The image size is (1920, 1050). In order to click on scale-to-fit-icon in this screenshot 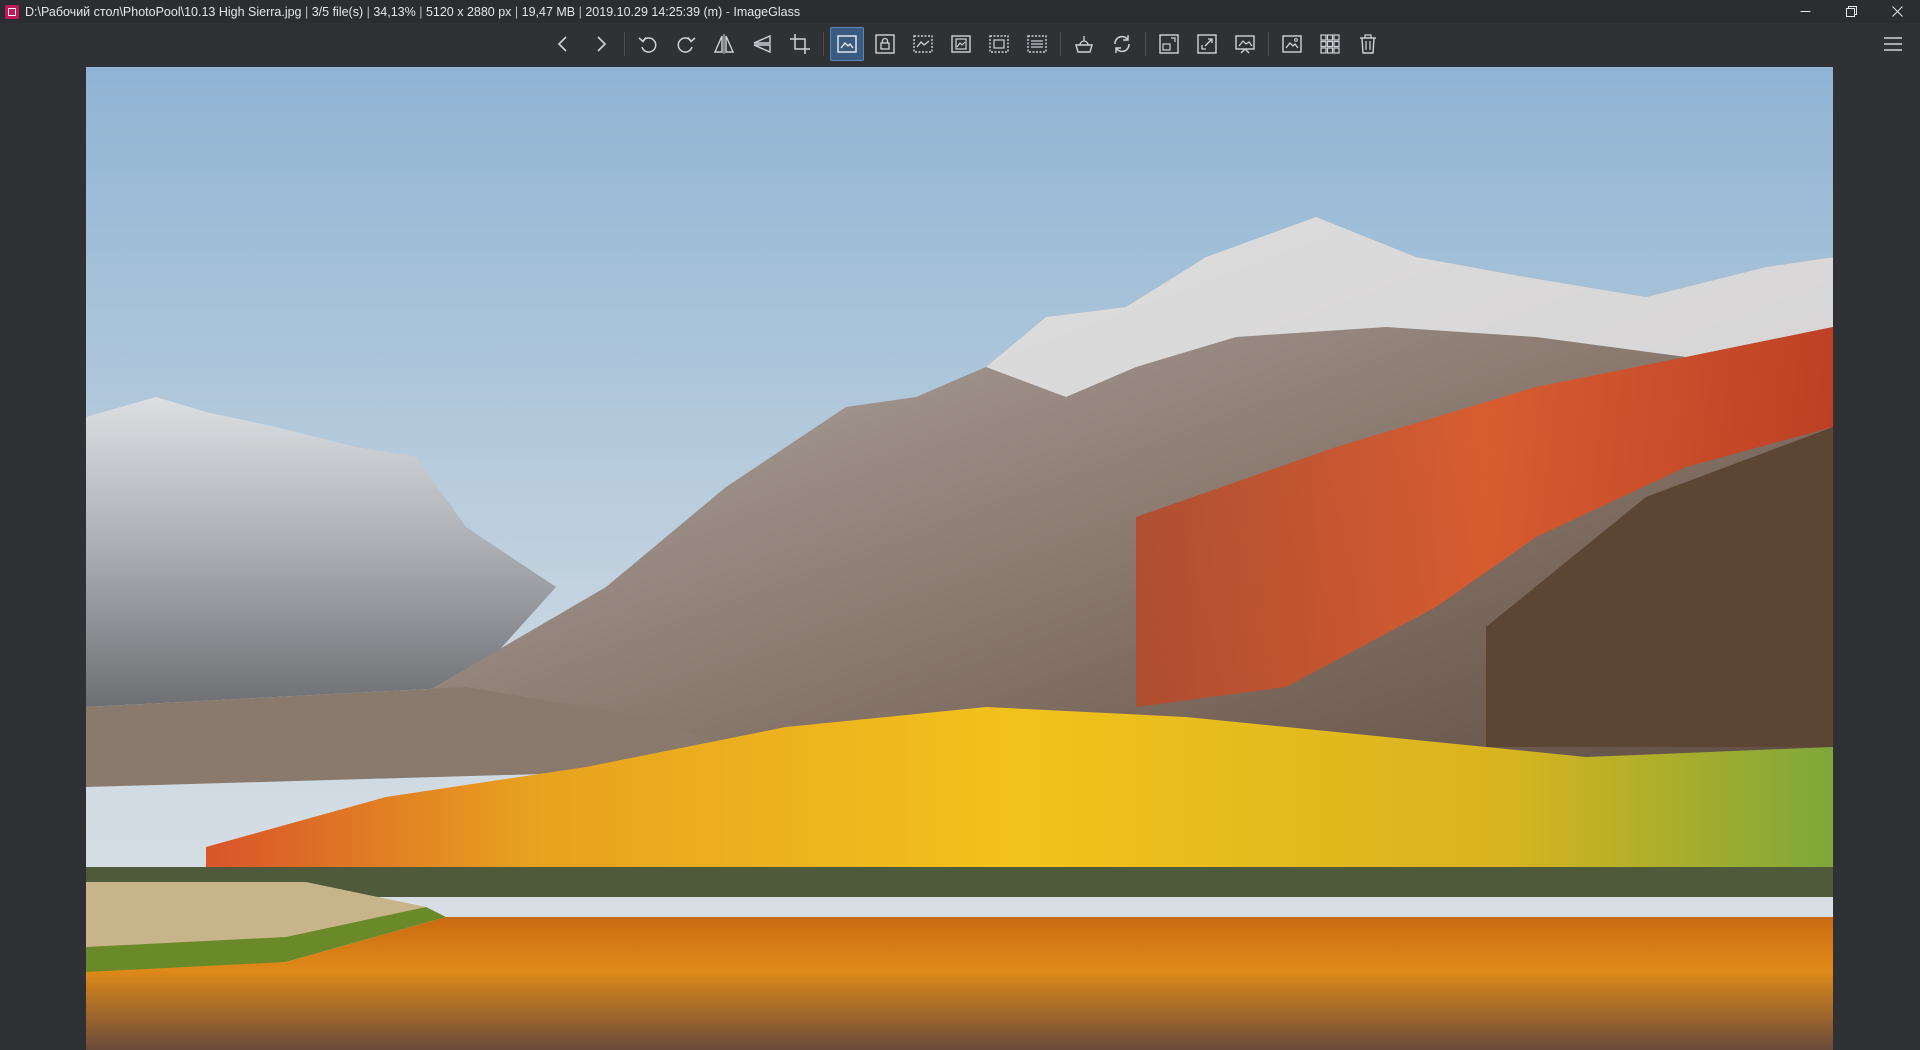, I will do `click(999, 44)`.